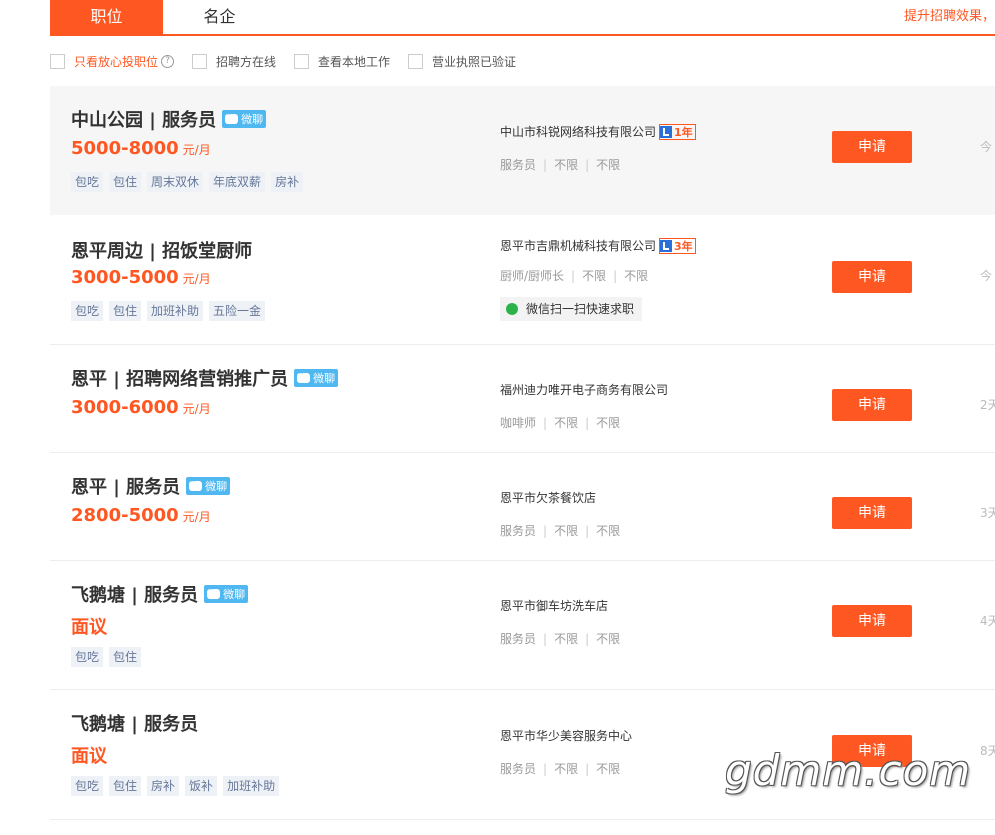 This screenshot has height=835, width=995. I want to click on company-name-text: 恩平市吉鼎机械科技有限公司, so click(578, 245).